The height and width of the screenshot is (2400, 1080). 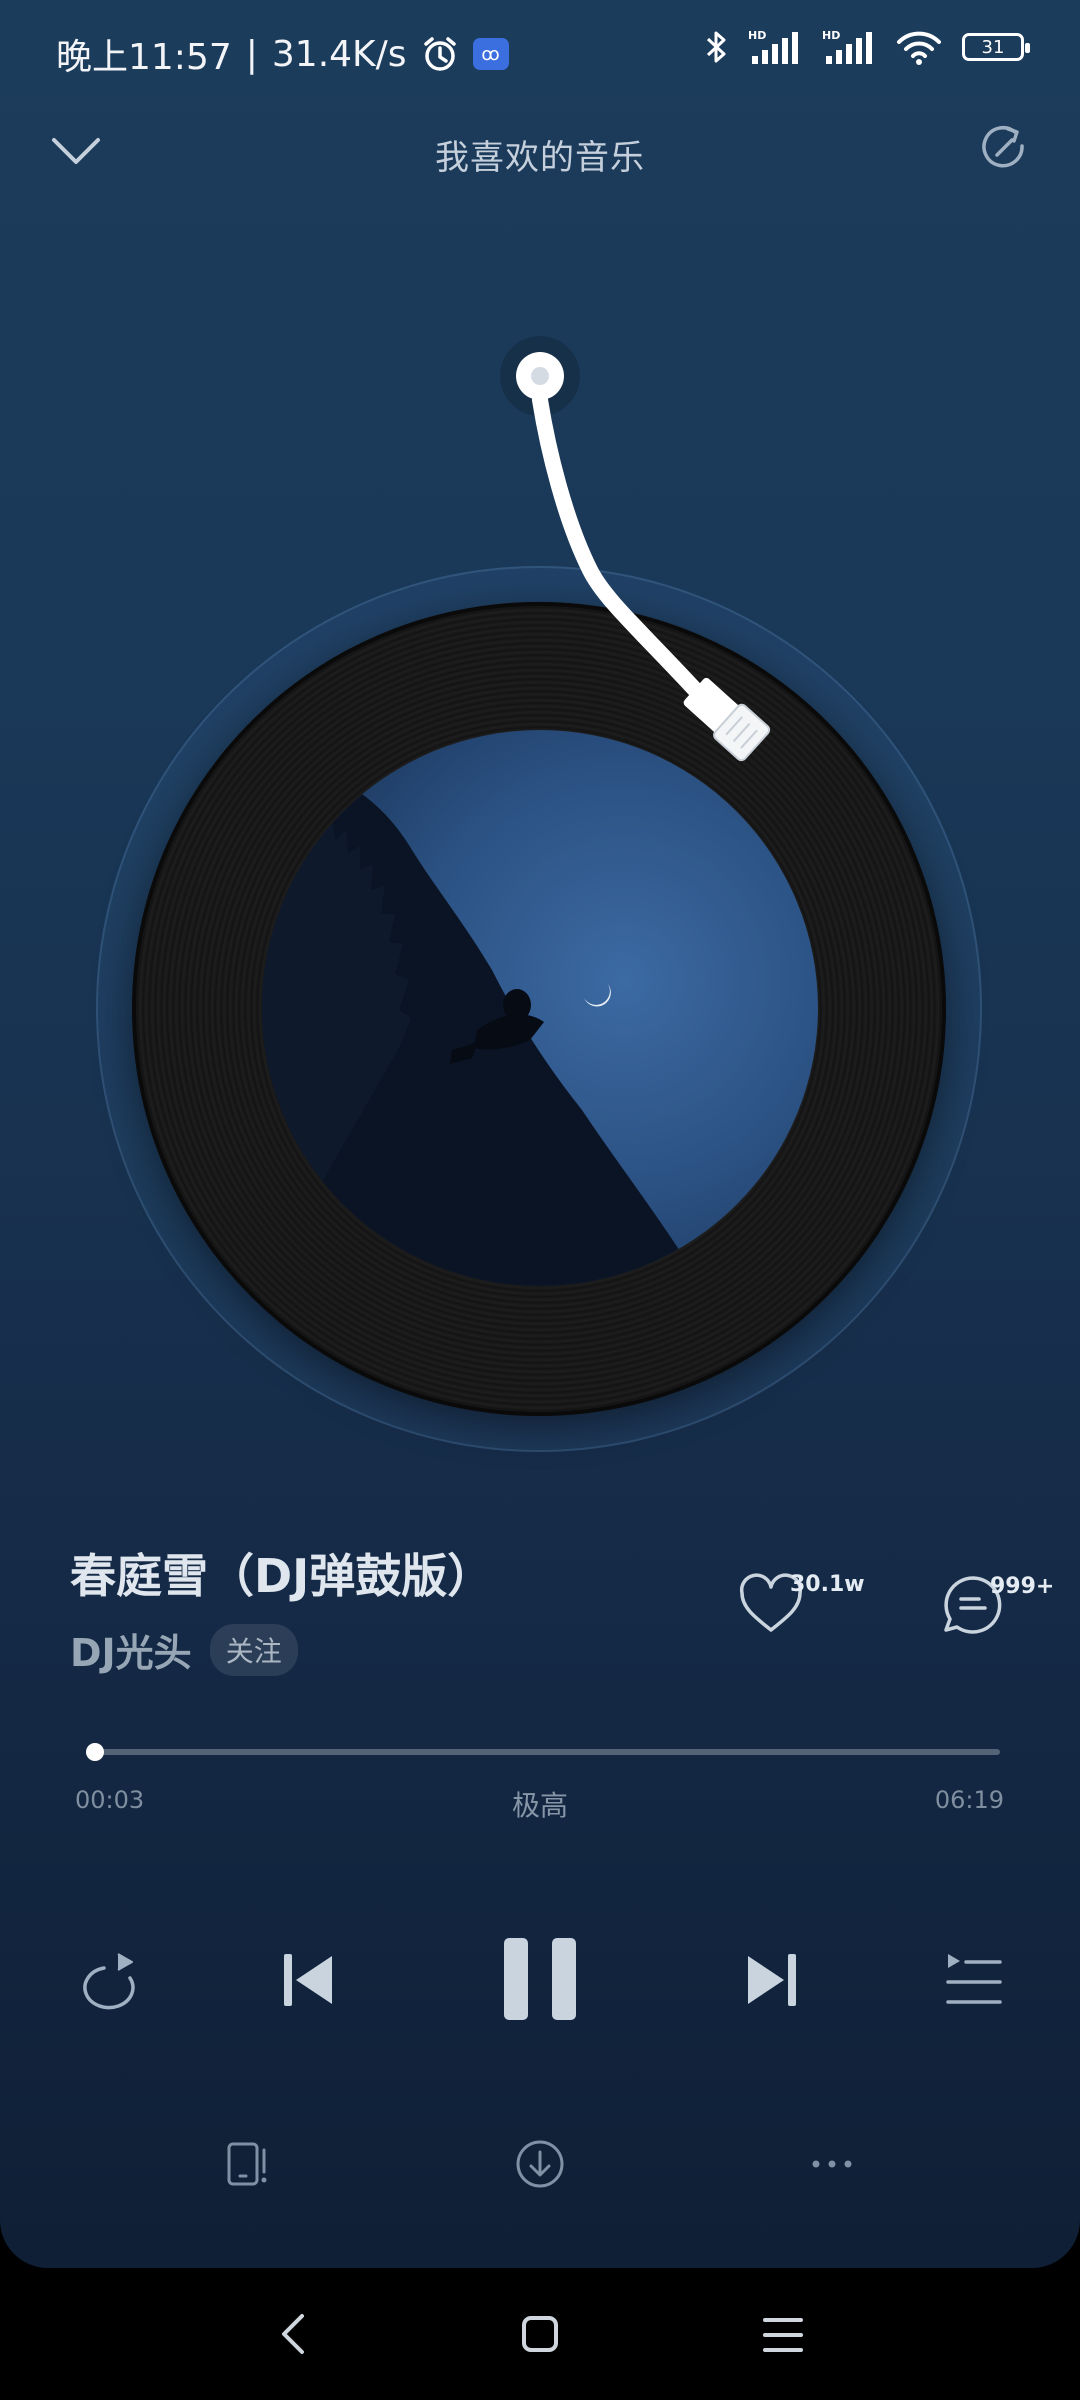 I want to click on comment-count: 999+, so click(x=1022, y=1586).